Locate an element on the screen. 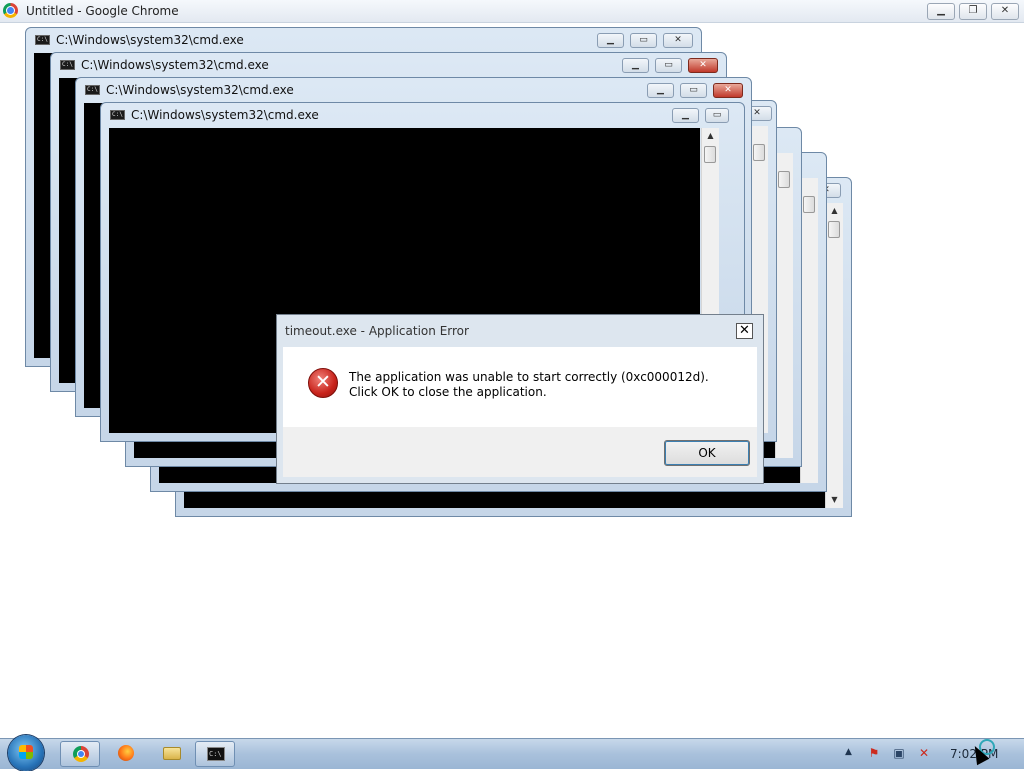 The height and width of the screenshot is (771, 1024). taskbar-explorer is located at coordinates (172, 754).